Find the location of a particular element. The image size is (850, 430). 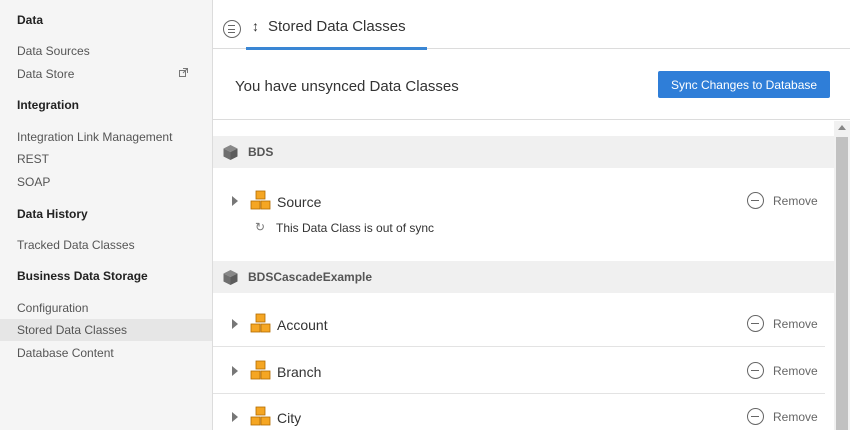

list-item-account: Account Remove is located at coordinates (519, 324).